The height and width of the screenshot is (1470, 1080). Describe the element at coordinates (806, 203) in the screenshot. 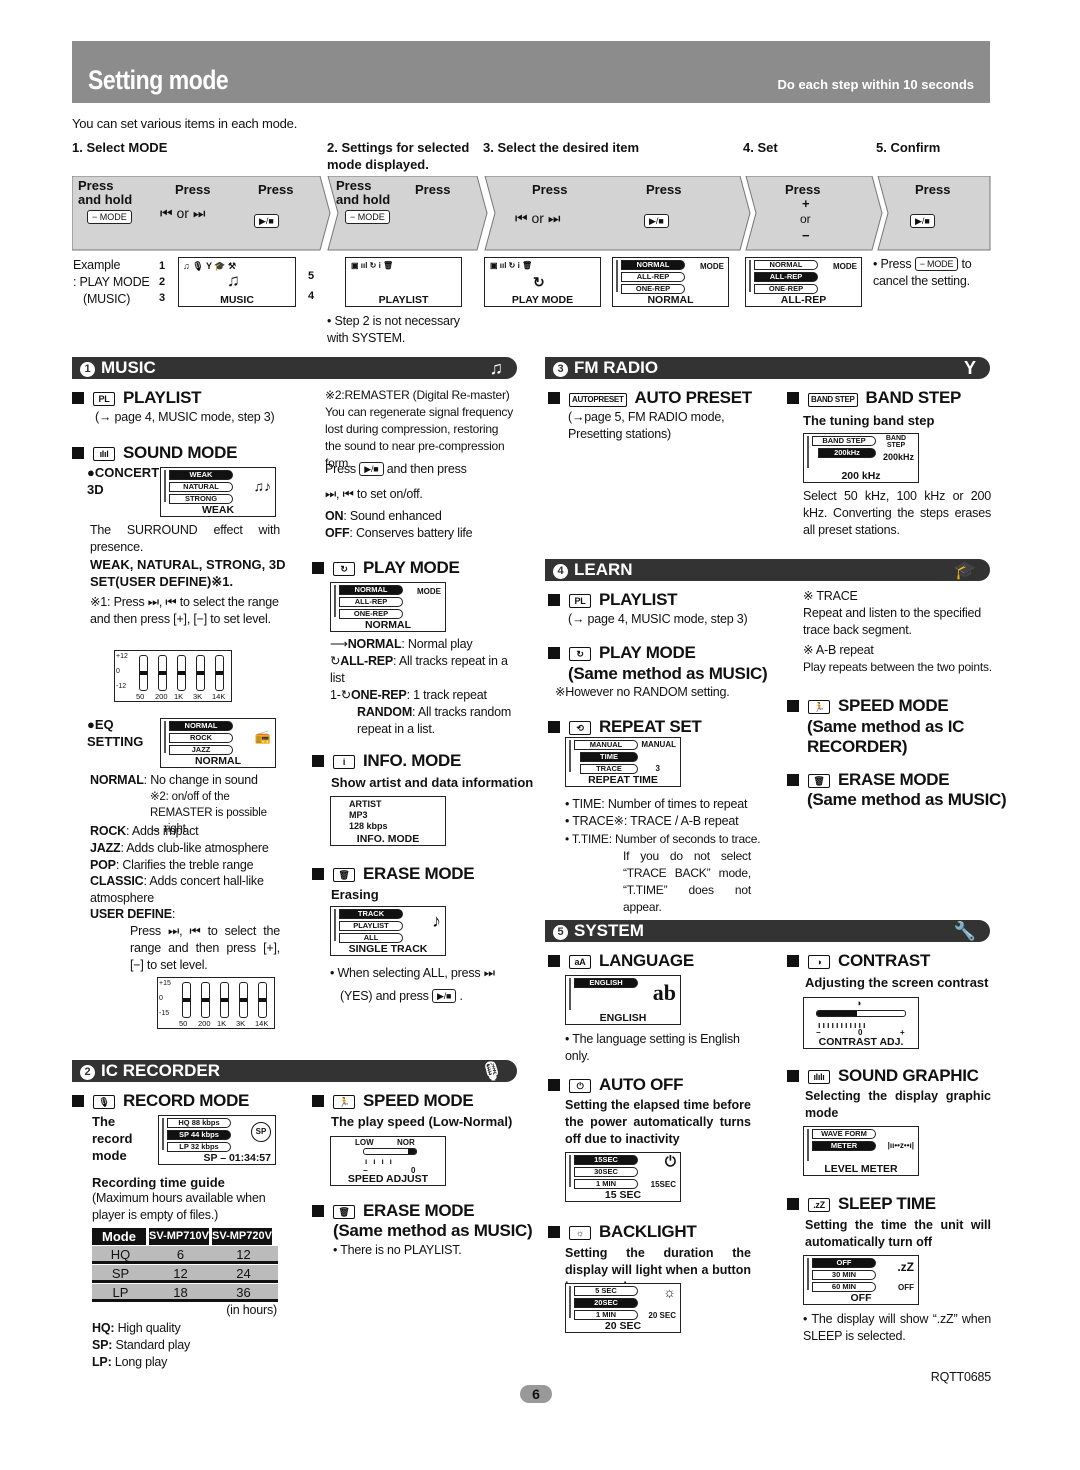

I see `plus-key: +` at that location.